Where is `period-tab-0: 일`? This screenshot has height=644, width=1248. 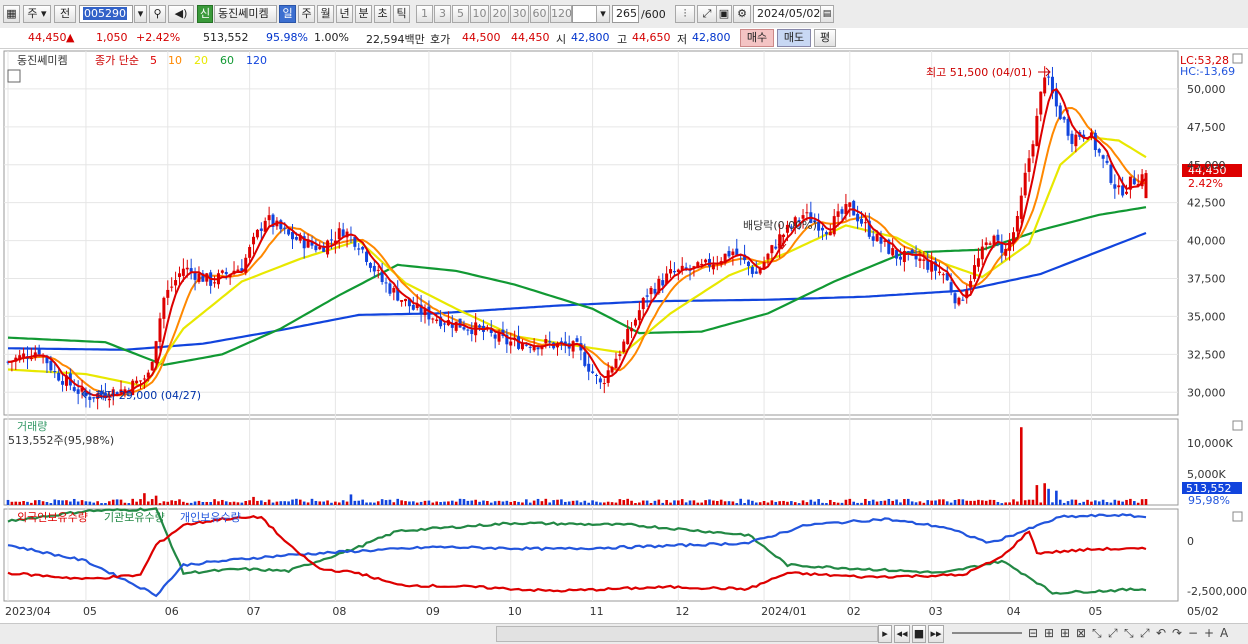
period-tab-0: 일 is located at coordinates (287, 14).